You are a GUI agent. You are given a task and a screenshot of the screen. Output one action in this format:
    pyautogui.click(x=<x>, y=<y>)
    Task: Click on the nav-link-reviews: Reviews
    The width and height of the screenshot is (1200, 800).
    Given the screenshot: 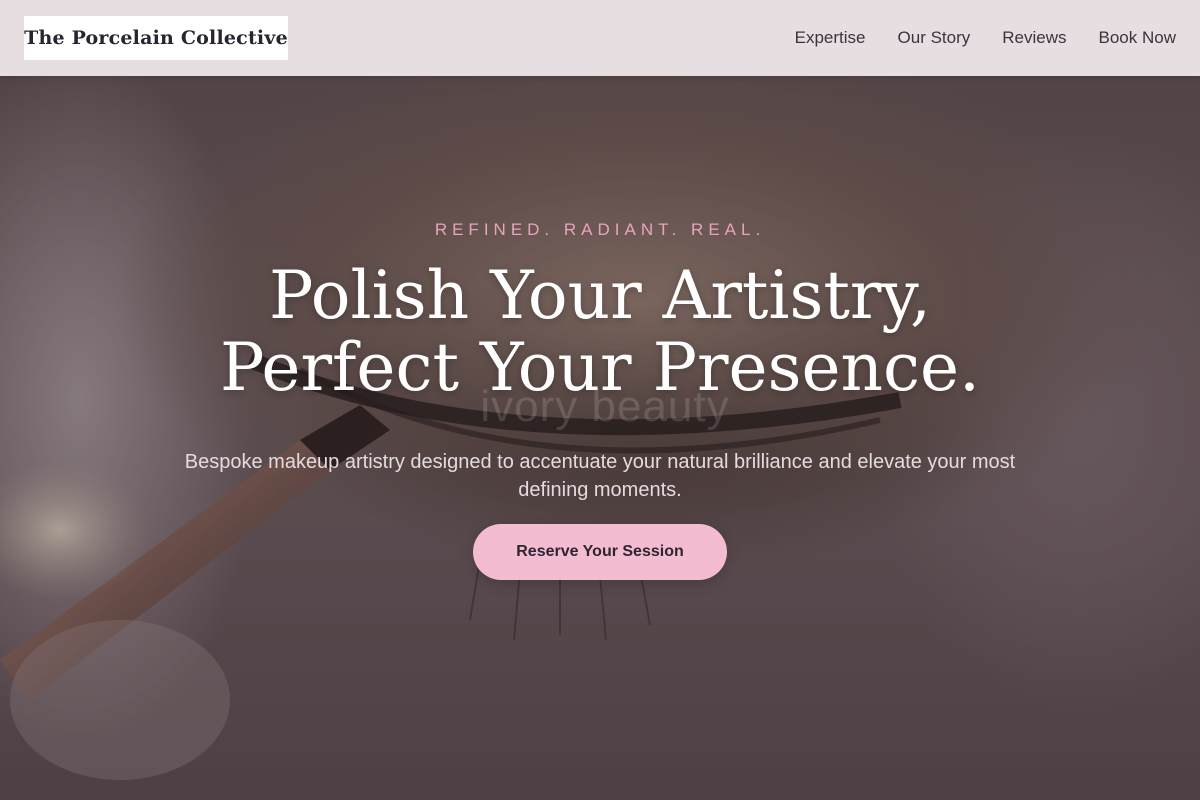 What is the action you would take?
    pyautogui.click(x=1034, y=38)
    